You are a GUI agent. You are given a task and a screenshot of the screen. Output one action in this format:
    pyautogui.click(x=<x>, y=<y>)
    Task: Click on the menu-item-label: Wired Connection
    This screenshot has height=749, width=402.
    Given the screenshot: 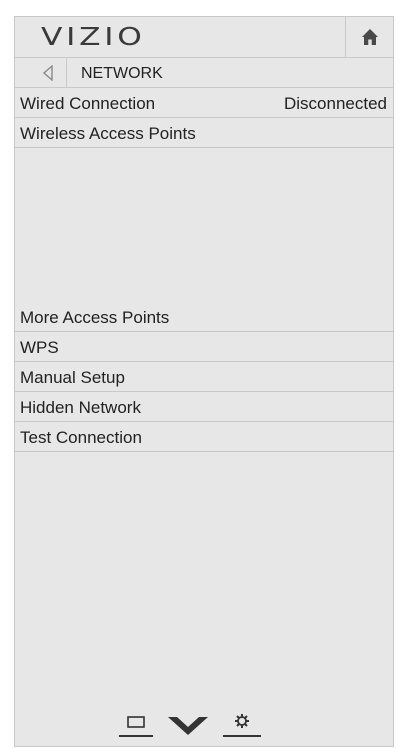 What is the action you would take?
    pyautogui.click(x=88, y=103)
    